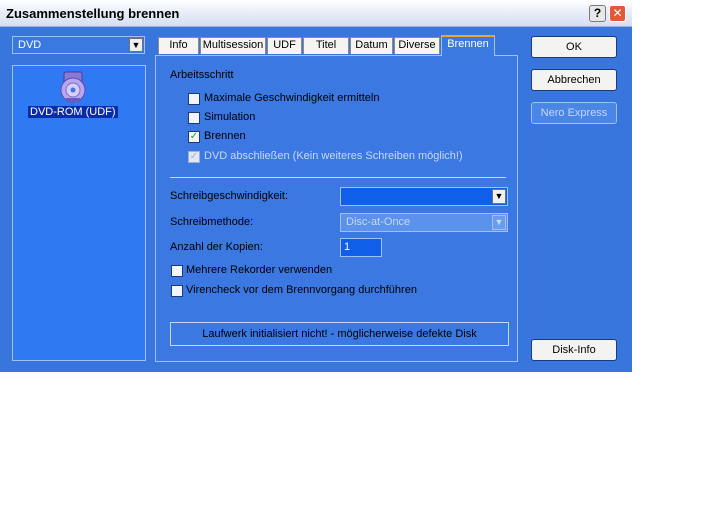  Describe the element at coordinates (212, 222) in the screenshot. I see `write-method-label: Schreibmethode:` at that location.